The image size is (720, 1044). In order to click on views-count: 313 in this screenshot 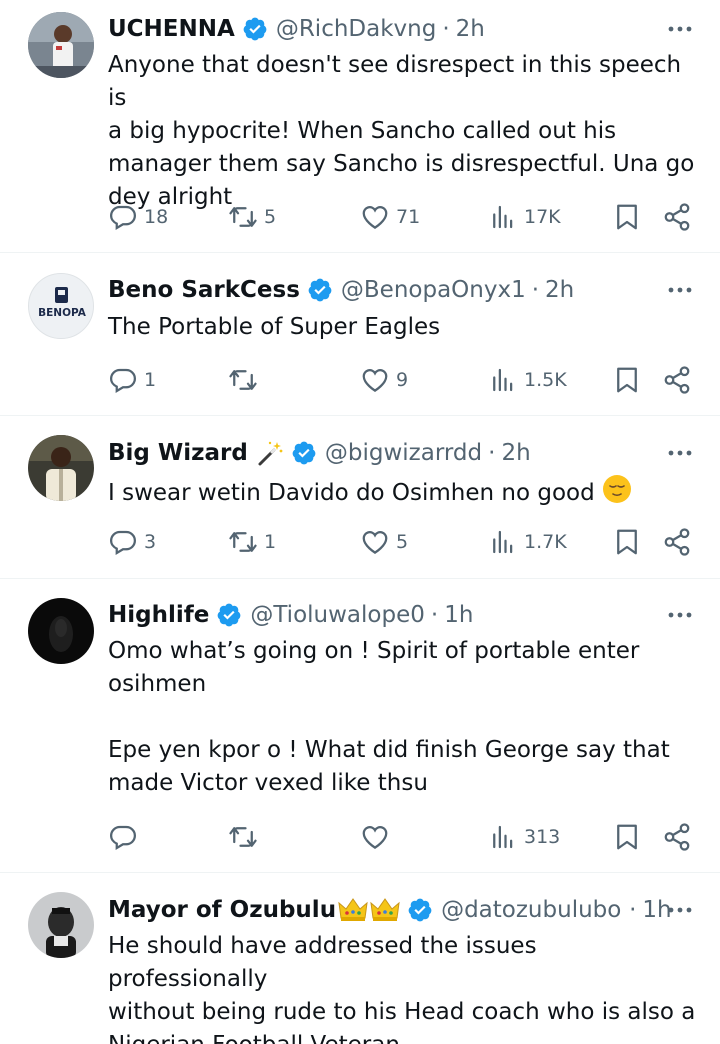, I will do `click(542, 837)`.